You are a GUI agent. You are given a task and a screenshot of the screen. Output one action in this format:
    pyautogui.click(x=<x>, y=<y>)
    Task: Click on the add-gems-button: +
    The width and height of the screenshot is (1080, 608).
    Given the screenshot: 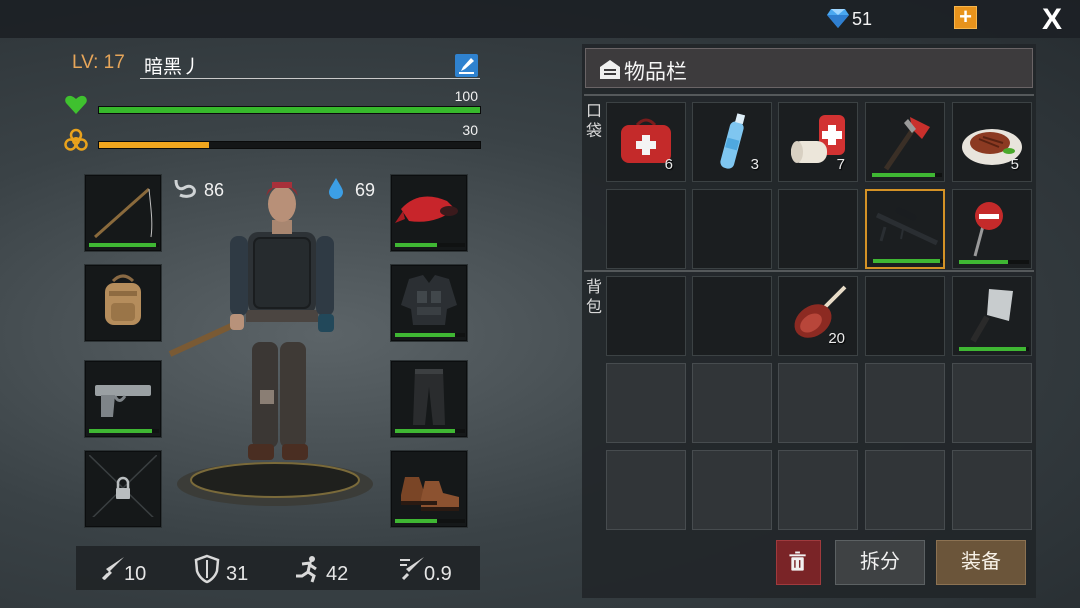 What is the action you would take?
    pyautogui.click(x=965, y=17)
    